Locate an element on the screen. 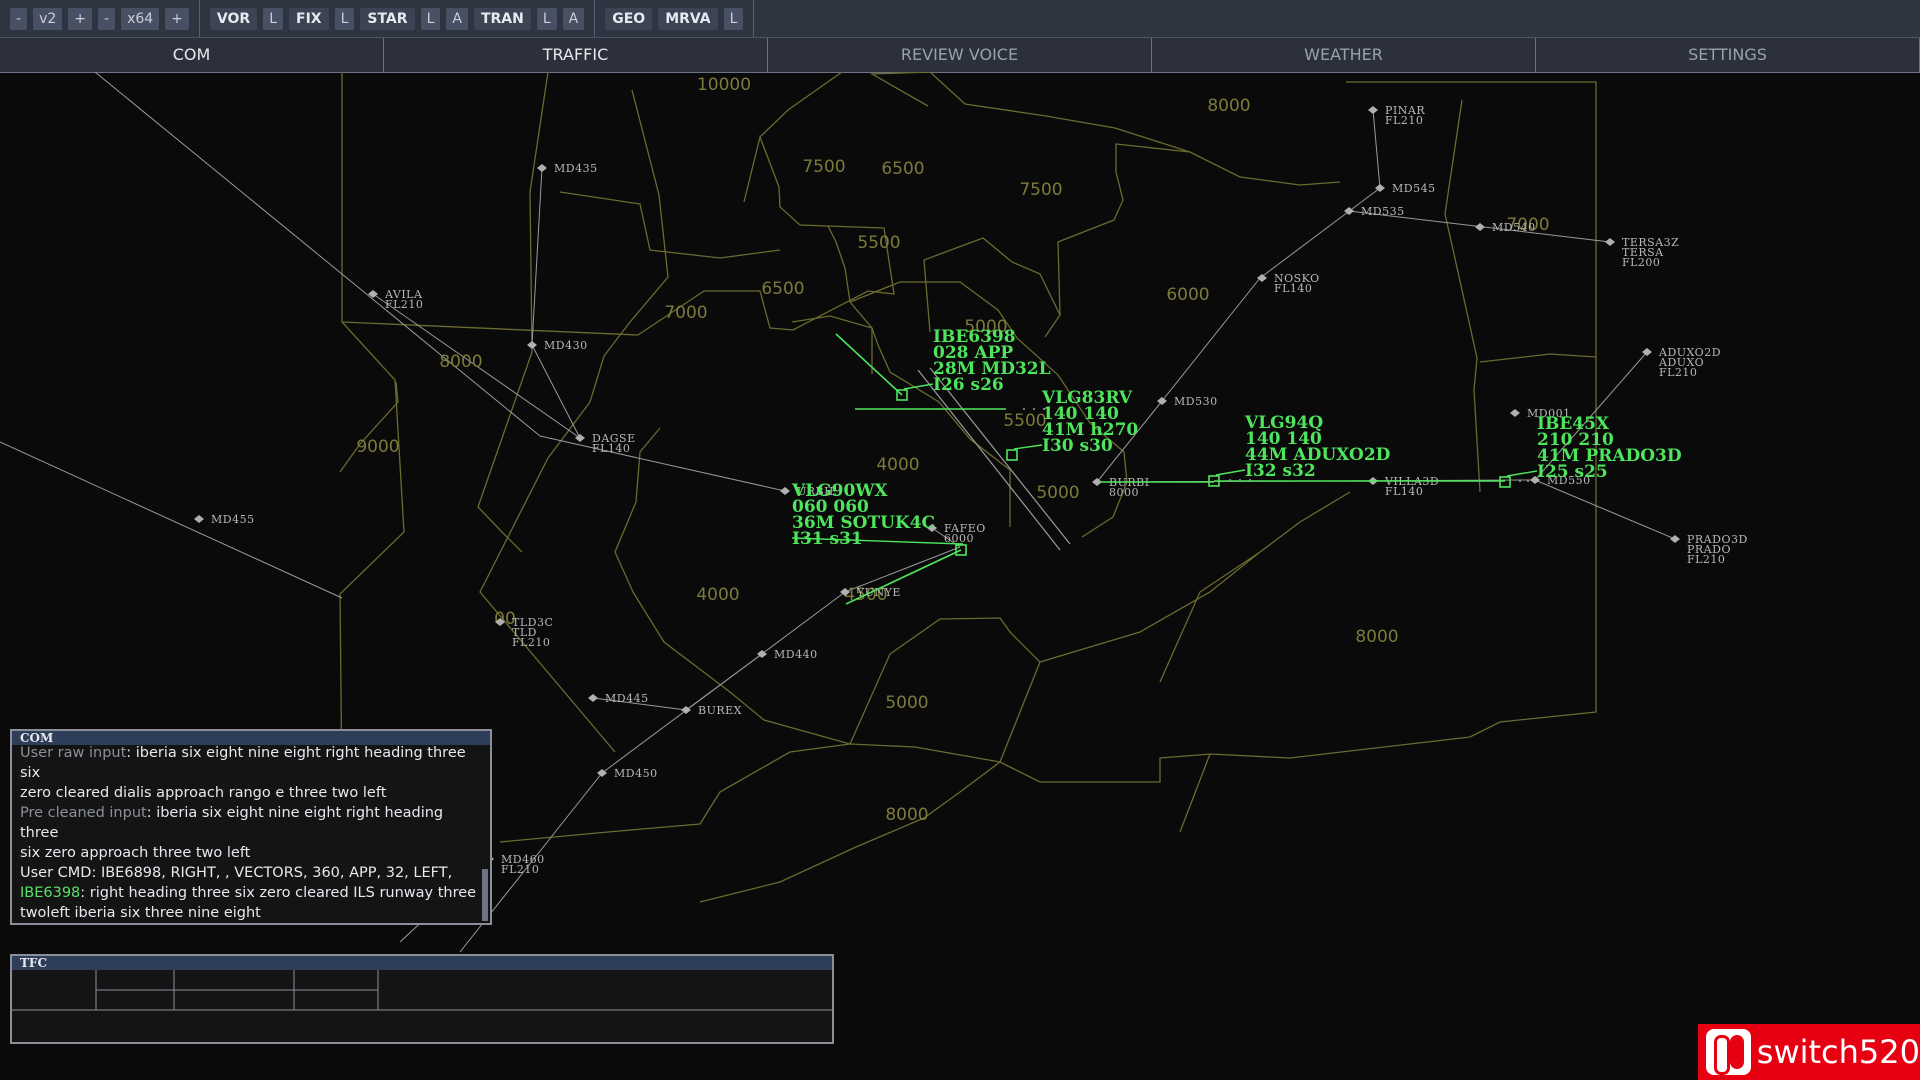 The width and height of the screenshot is (1920, 1080). altitude-label: 6000 is located at coordinates (1187, 295).